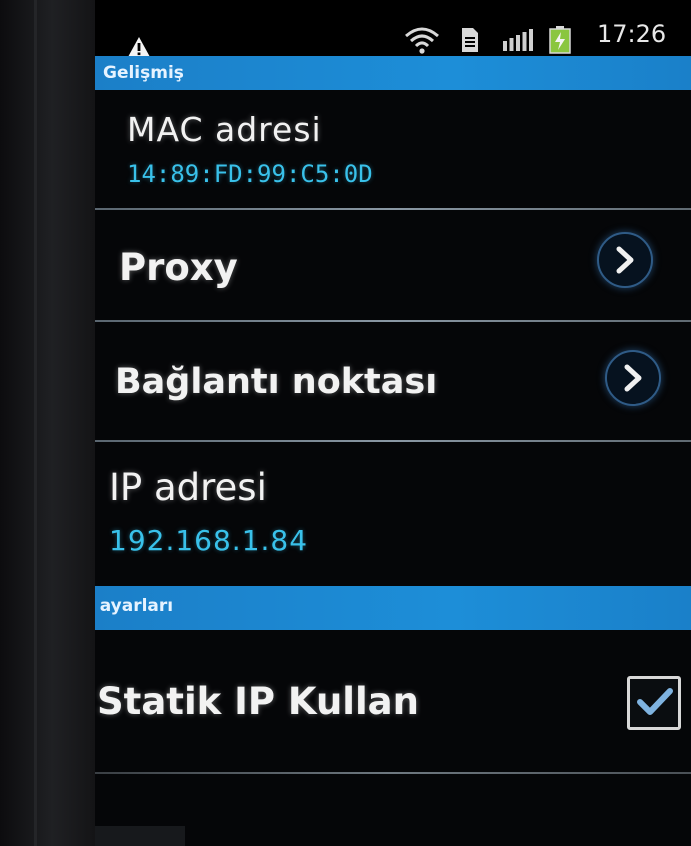 The height and width of the screenshot is (846, 691). What do you see at coordinates (393, 150) in the screenshot?
I see `list-item-mac-address: MAC adresi 14:89:FD:99:C5:0D` at bounding box center [393, 150].